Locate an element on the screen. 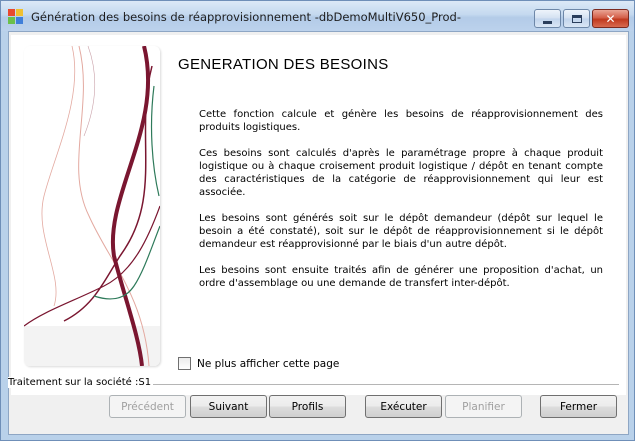 This screenshot has width=635, height=441. maximize-icon is located at coordinates (576, 18).